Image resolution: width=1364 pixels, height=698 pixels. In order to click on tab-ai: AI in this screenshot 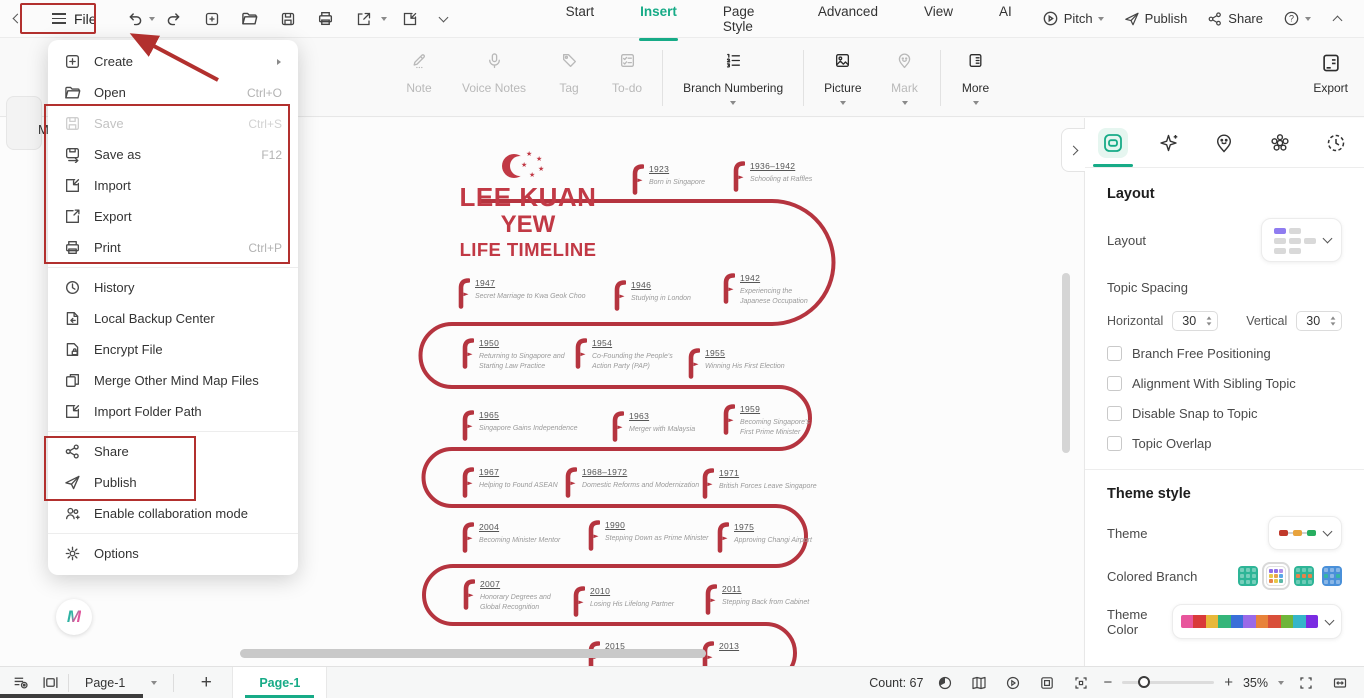, I will do `click(1005, 21)`.